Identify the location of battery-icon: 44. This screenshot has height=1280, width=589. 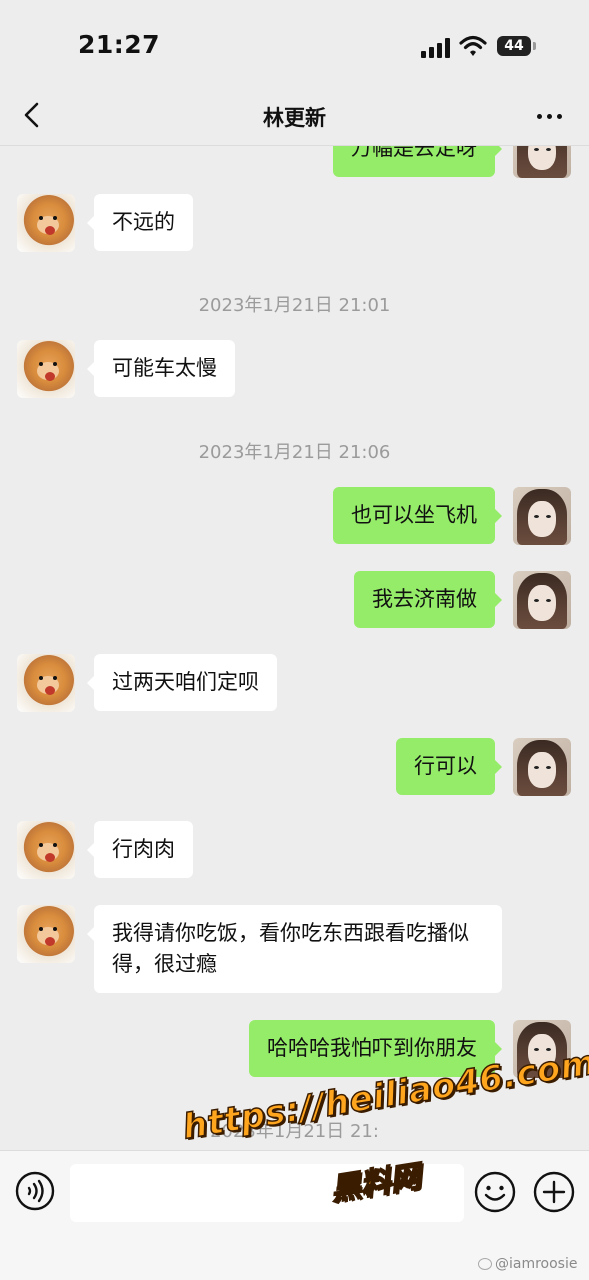
(516, 46).